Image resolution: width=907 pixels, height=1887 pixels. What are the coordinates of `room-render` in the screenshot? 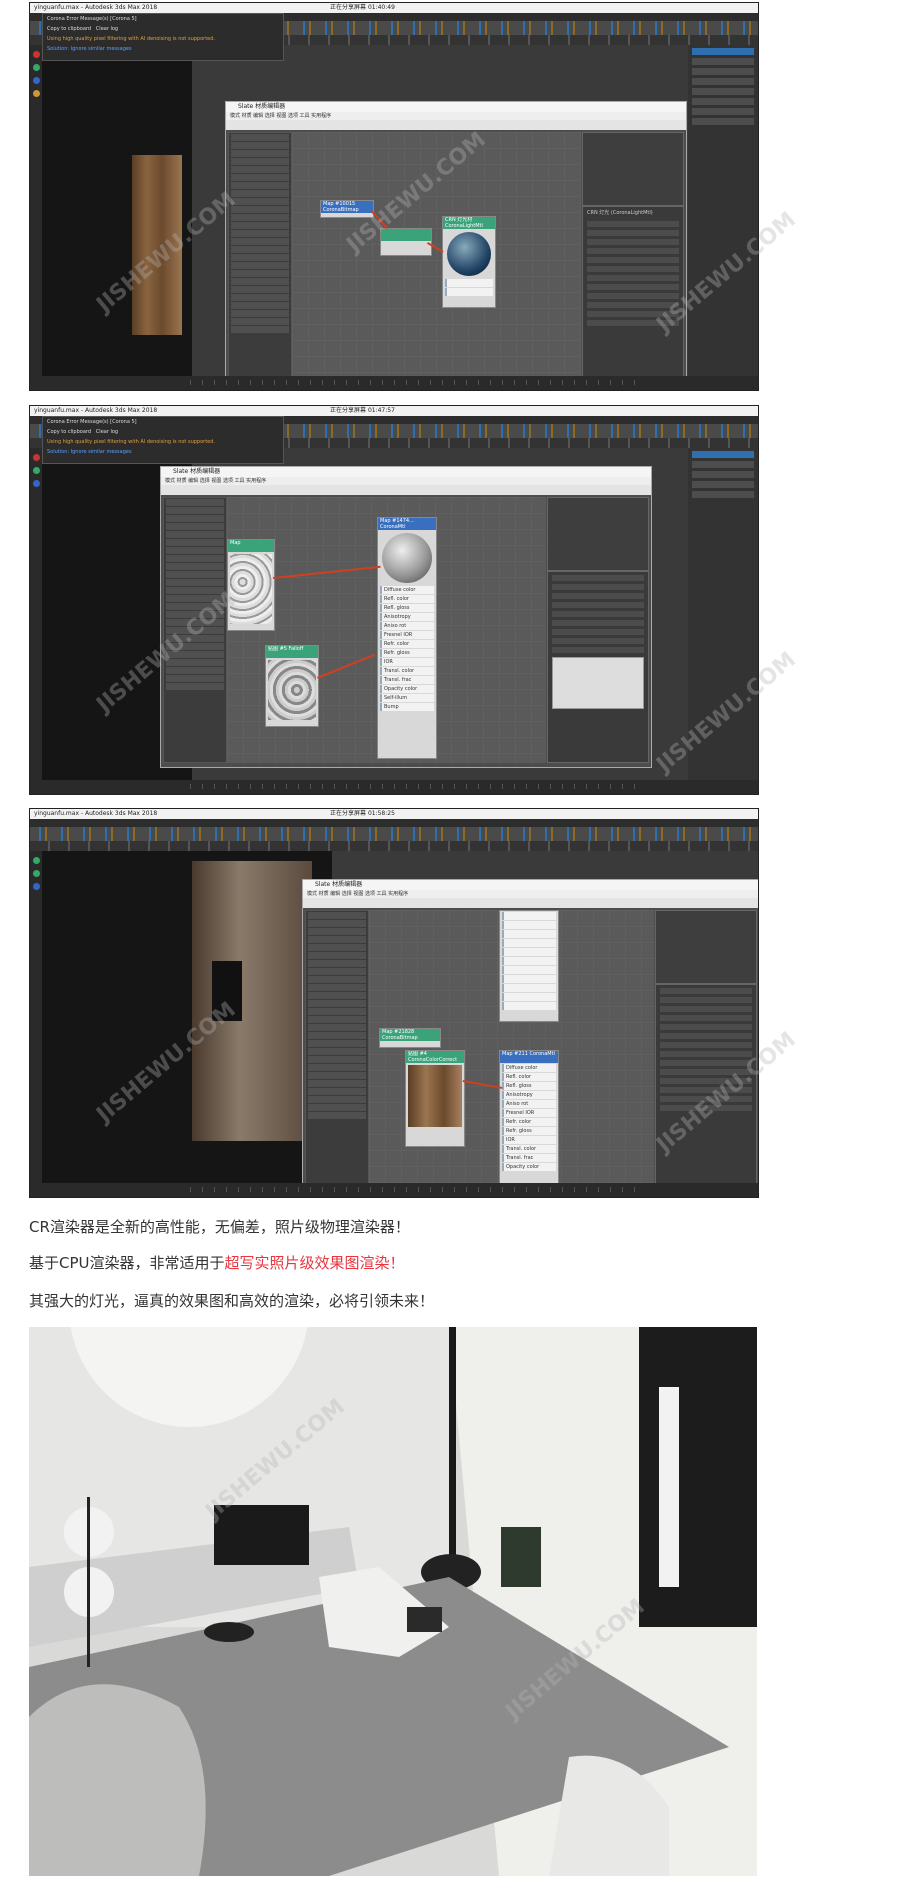 It's located at (252, 1001).